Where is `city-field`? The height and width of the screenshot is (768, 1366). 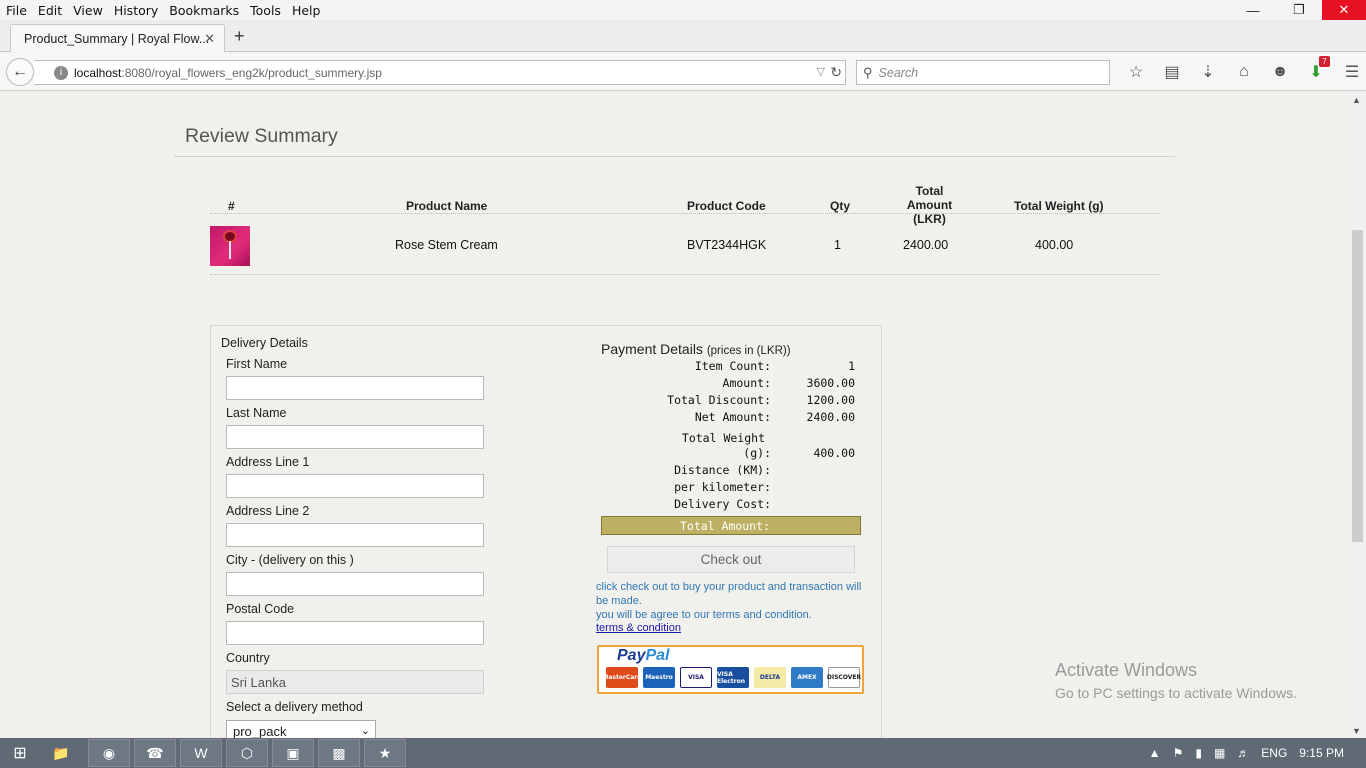
city-field is located at coordinates (355, 584).